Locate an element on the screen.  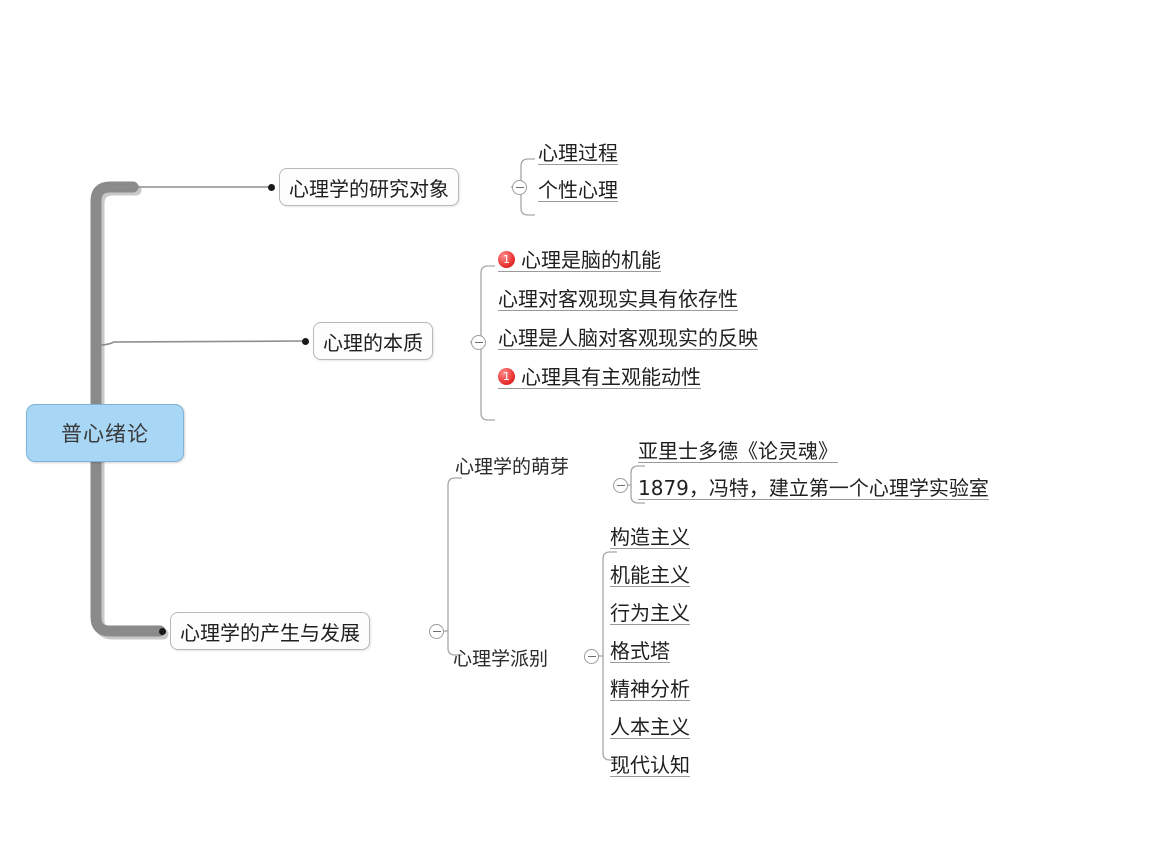
leaf-node-psychoanalysis: 精神分析 is located at coordinates (650, 690).